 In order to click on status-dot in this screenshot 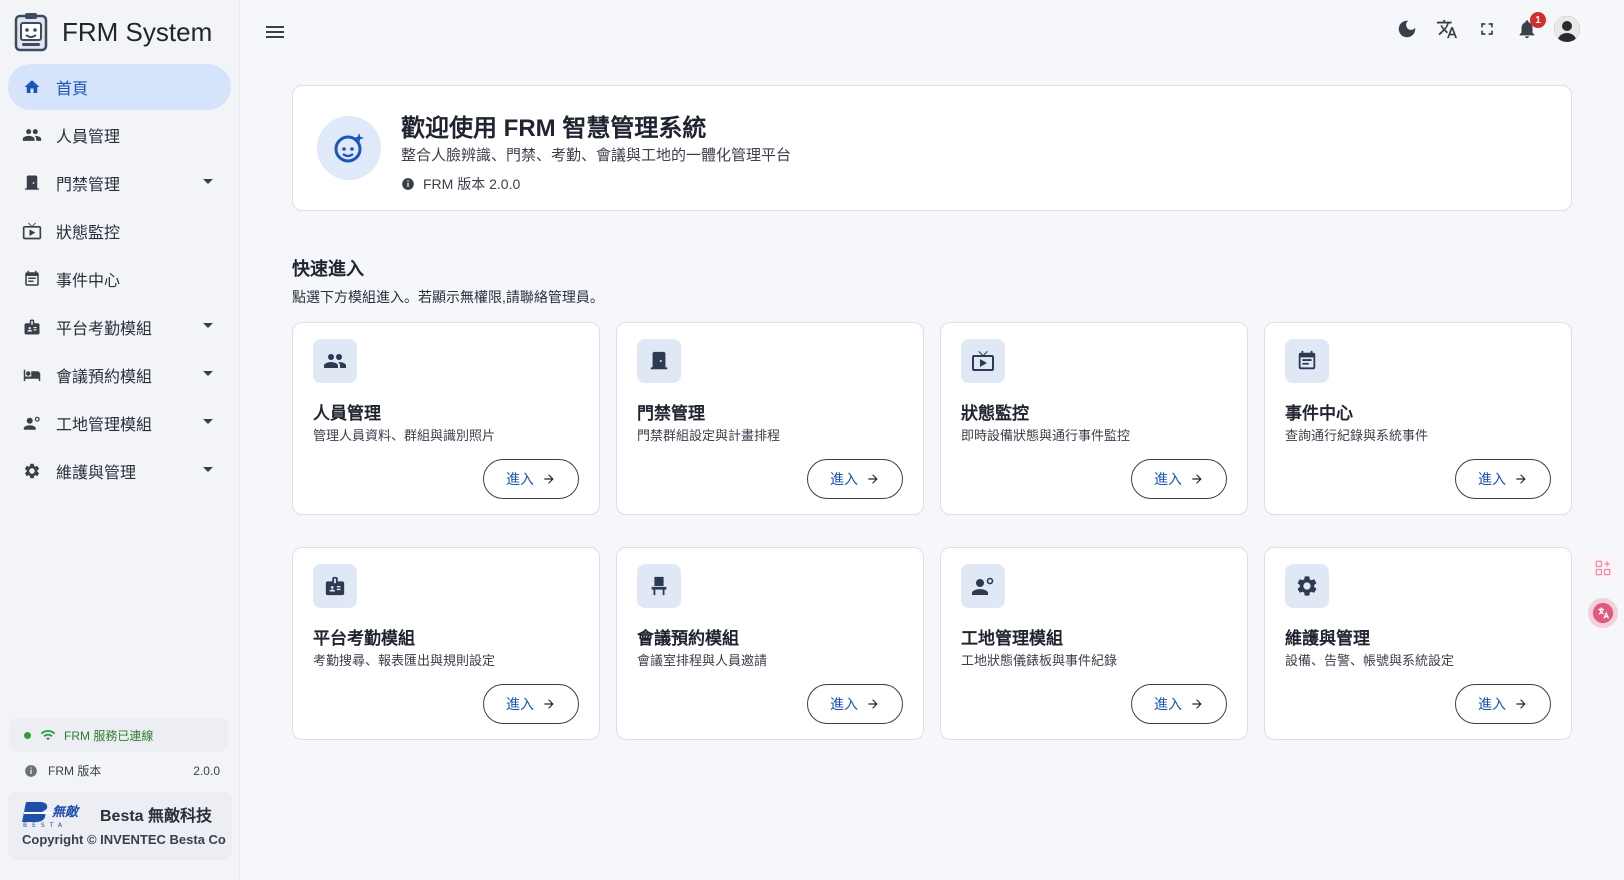, I will do `click(27, 735)`.